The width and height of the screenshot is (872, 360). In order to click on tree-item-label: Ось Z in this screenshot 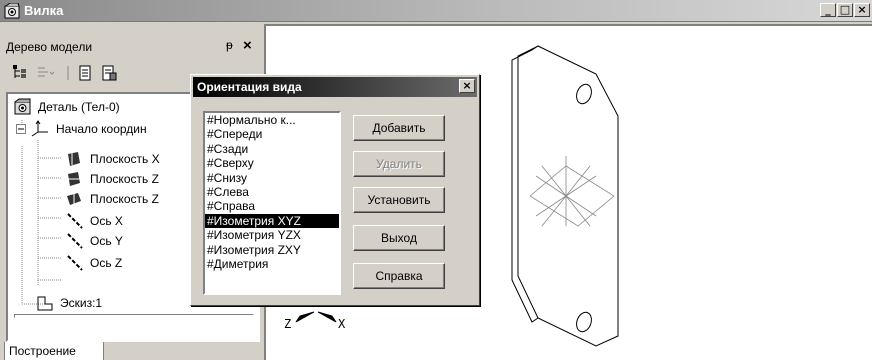, I will do `click(106, 263)`.